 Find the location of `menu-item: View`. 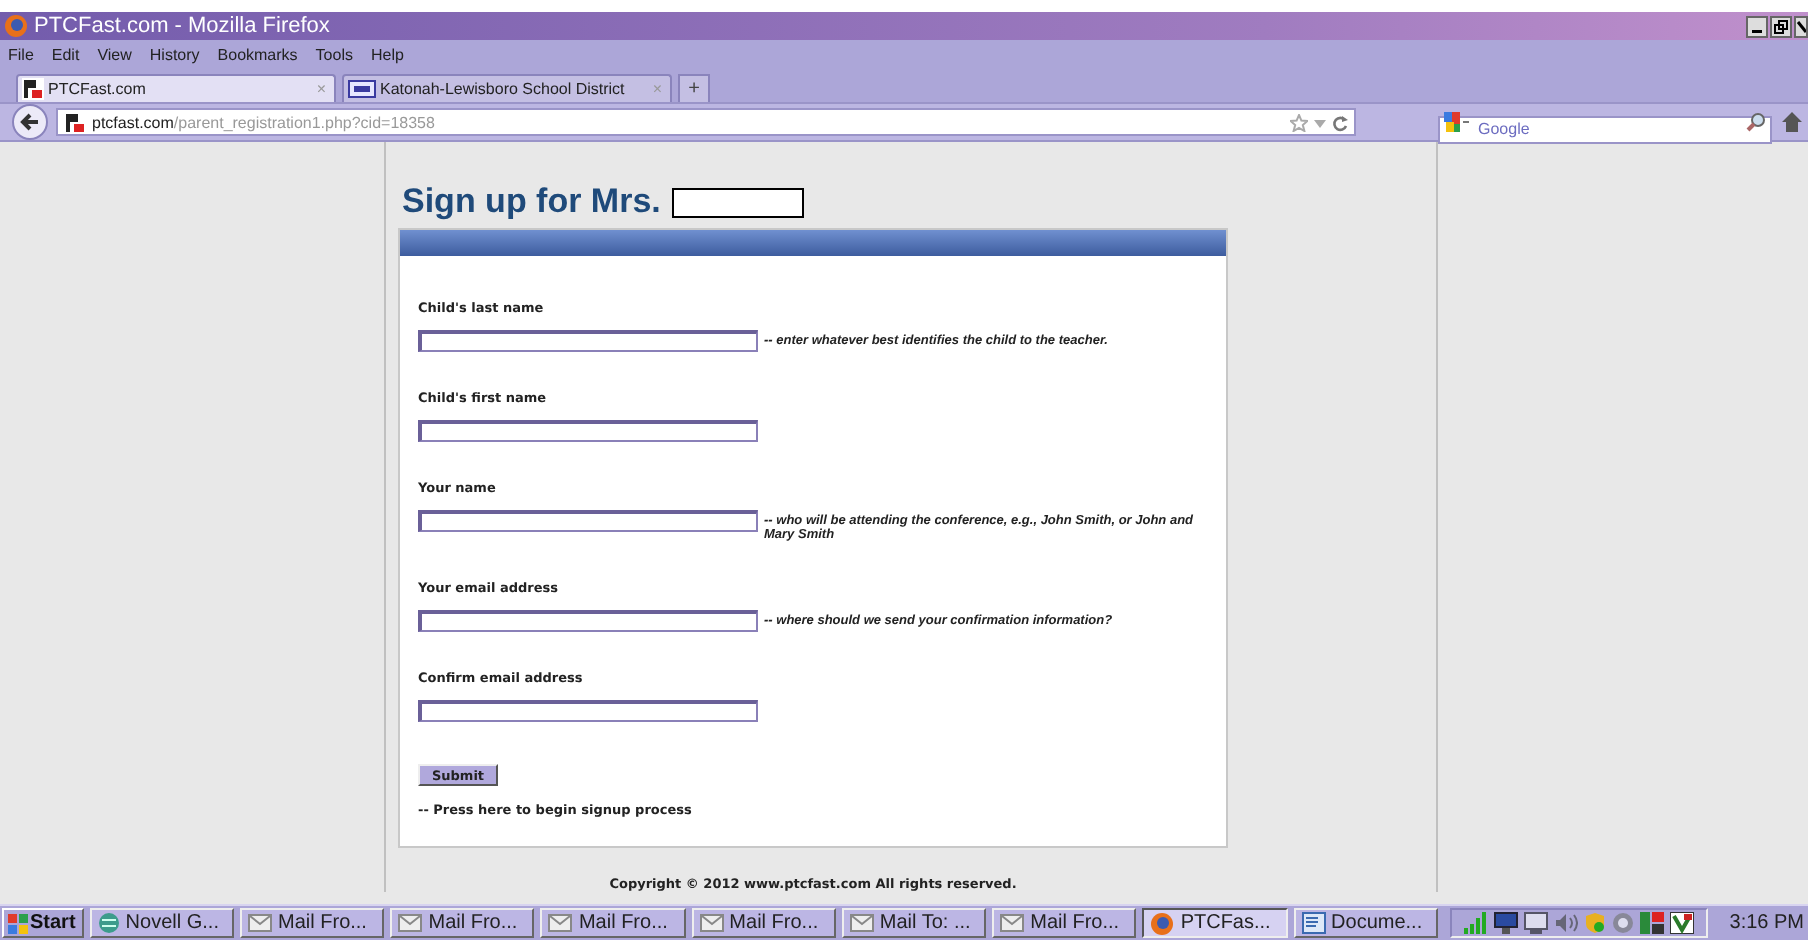

menu-item: View is located at coordinates (114, 54).